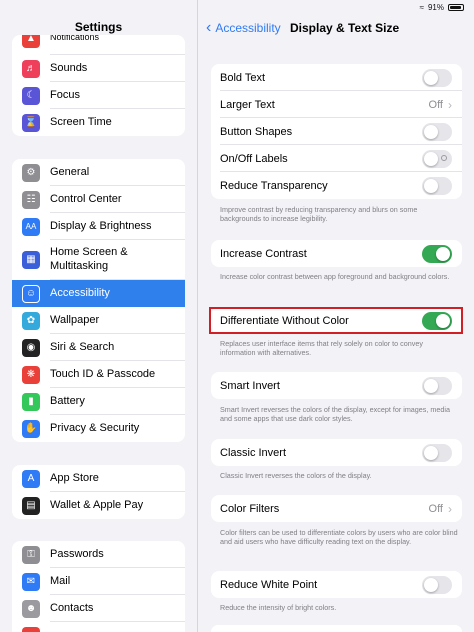 This screenshot has height=632, width=474. I want to click on smart-invert-toggle, so click(437, 385).